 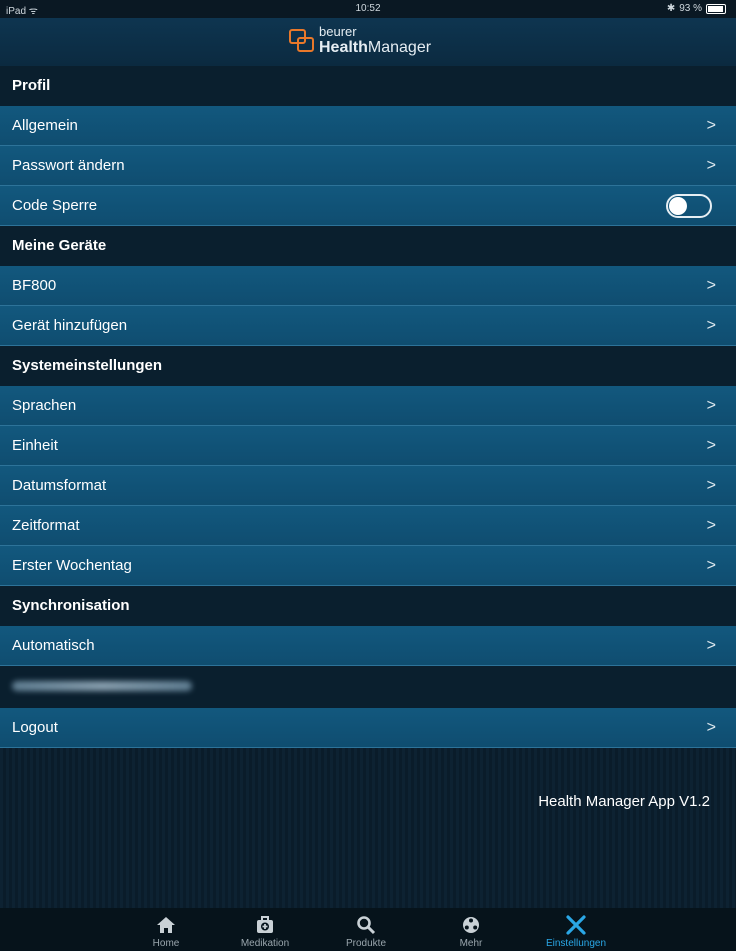 I want to click on code-lock-toggle, so click(x=689, y=206).